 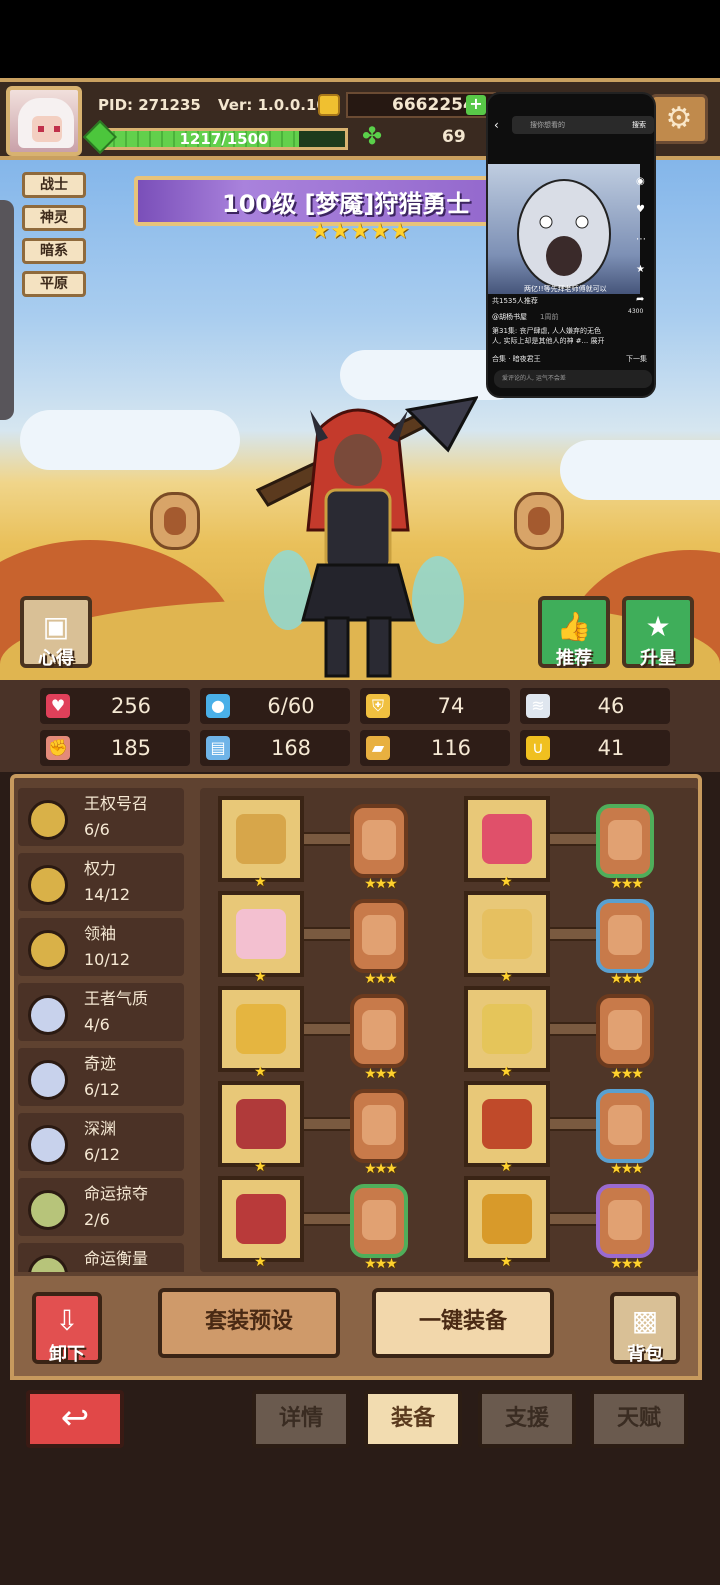 I want to click on set-bonus-item: 王权号召 6/6, so click(x=101, y=817).